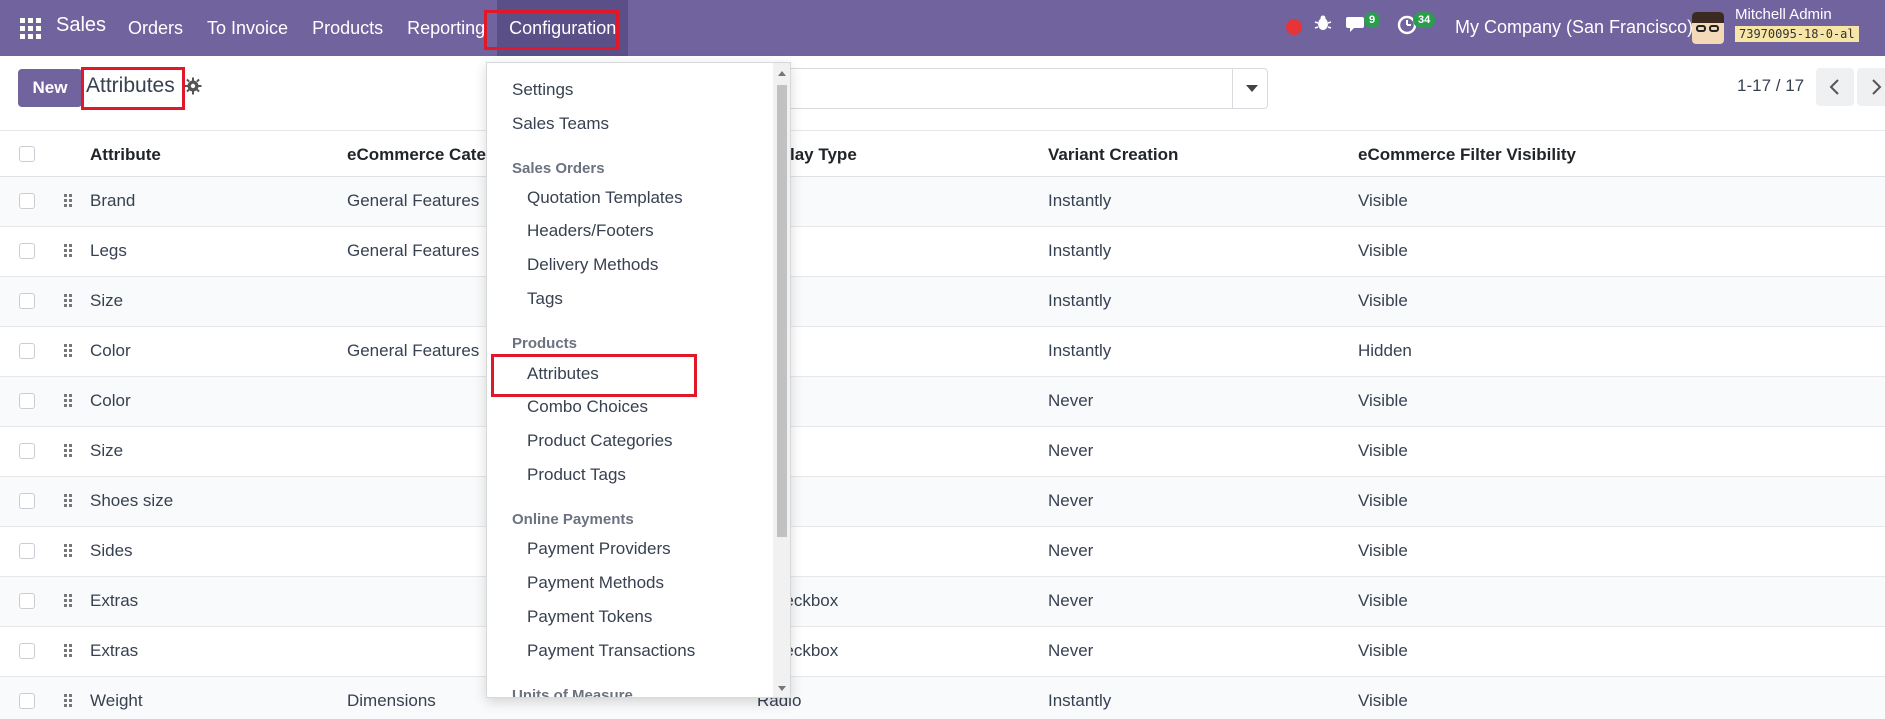  I want to click on table-row: Size Never Visible, so click(942, 452).